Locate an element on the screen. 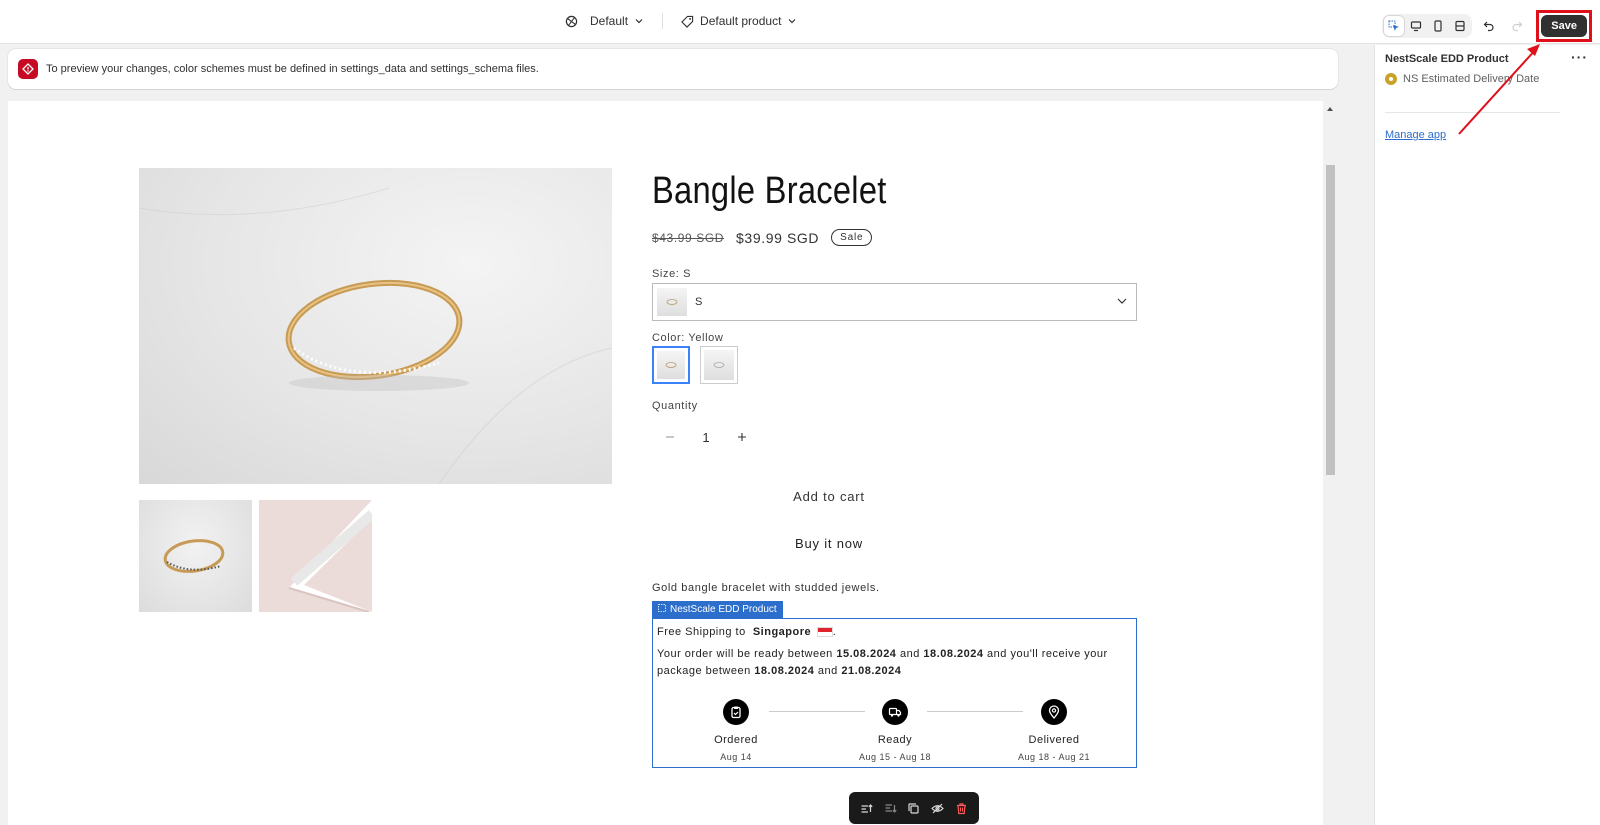 The width and height of the screenshot is (1600, 825). fullscreen-icon is located at coordinates (1460, 26).